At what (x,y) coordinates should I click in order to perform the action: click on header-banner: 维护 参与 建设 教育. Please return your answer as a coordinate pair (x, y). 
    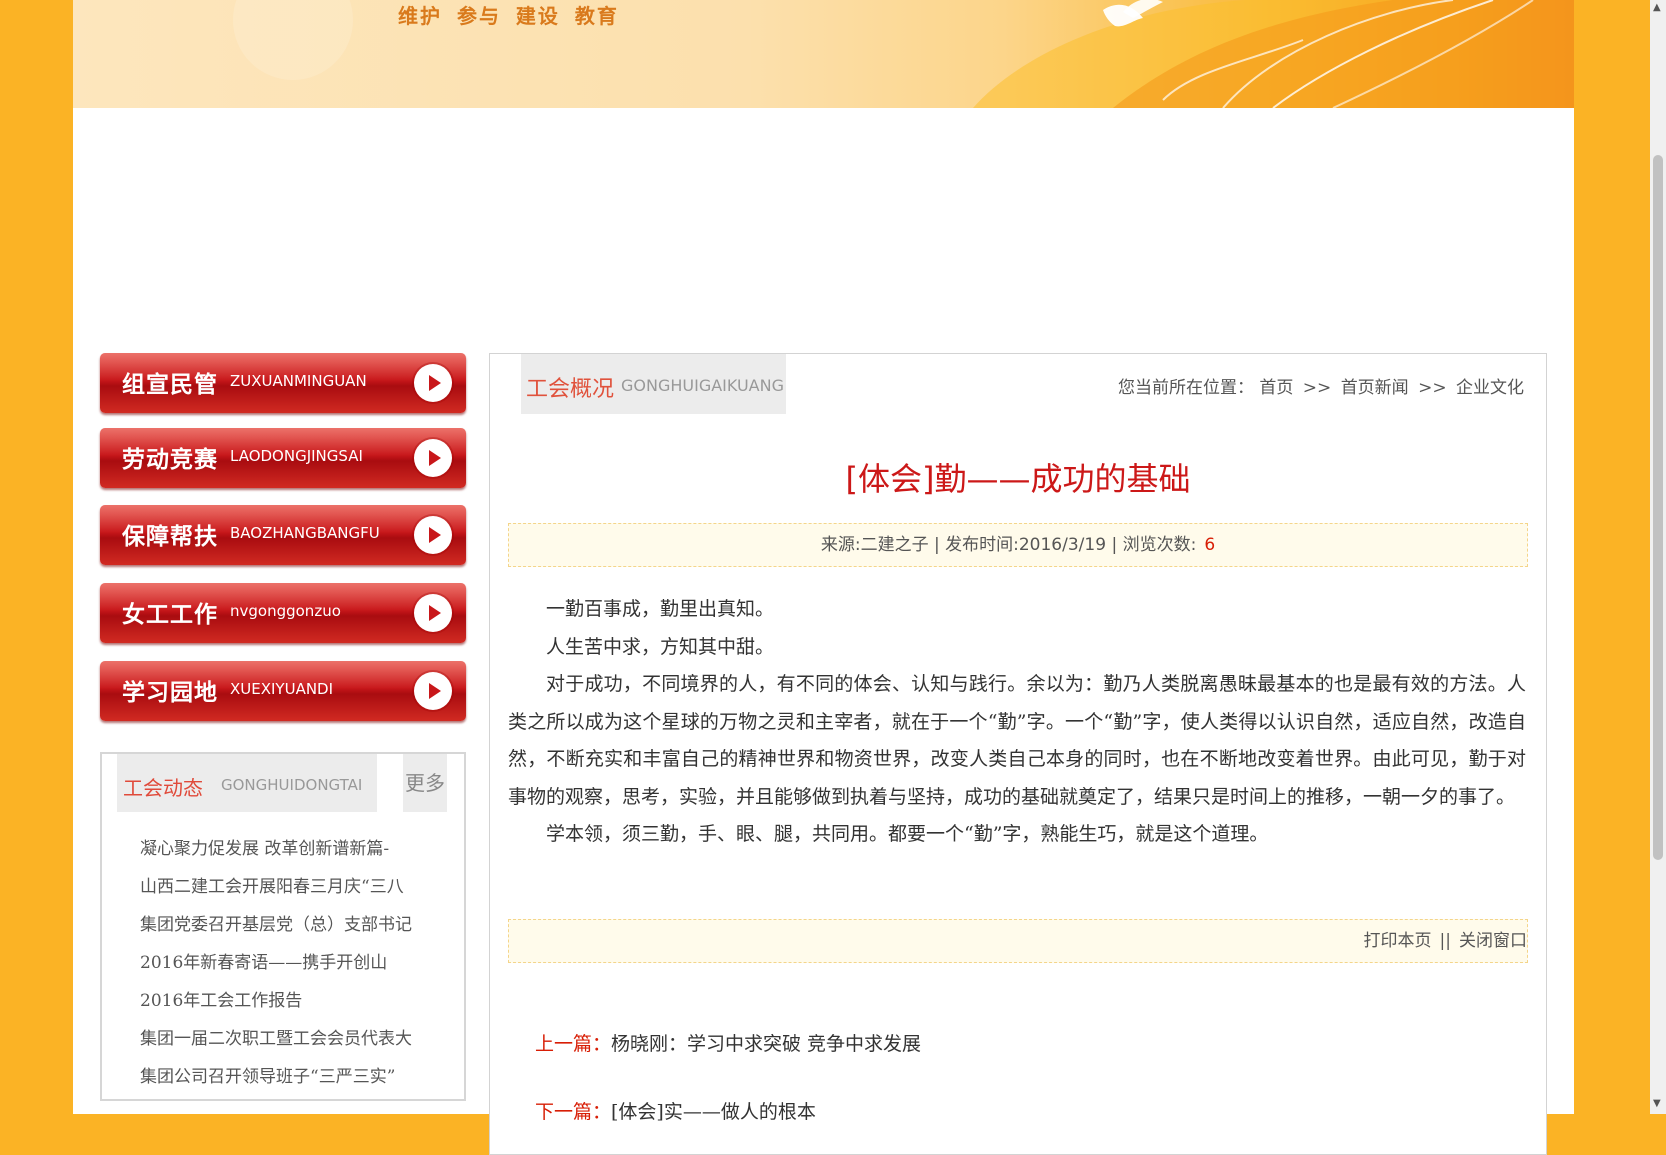
    Looking at the image, I should click on (823, 54).